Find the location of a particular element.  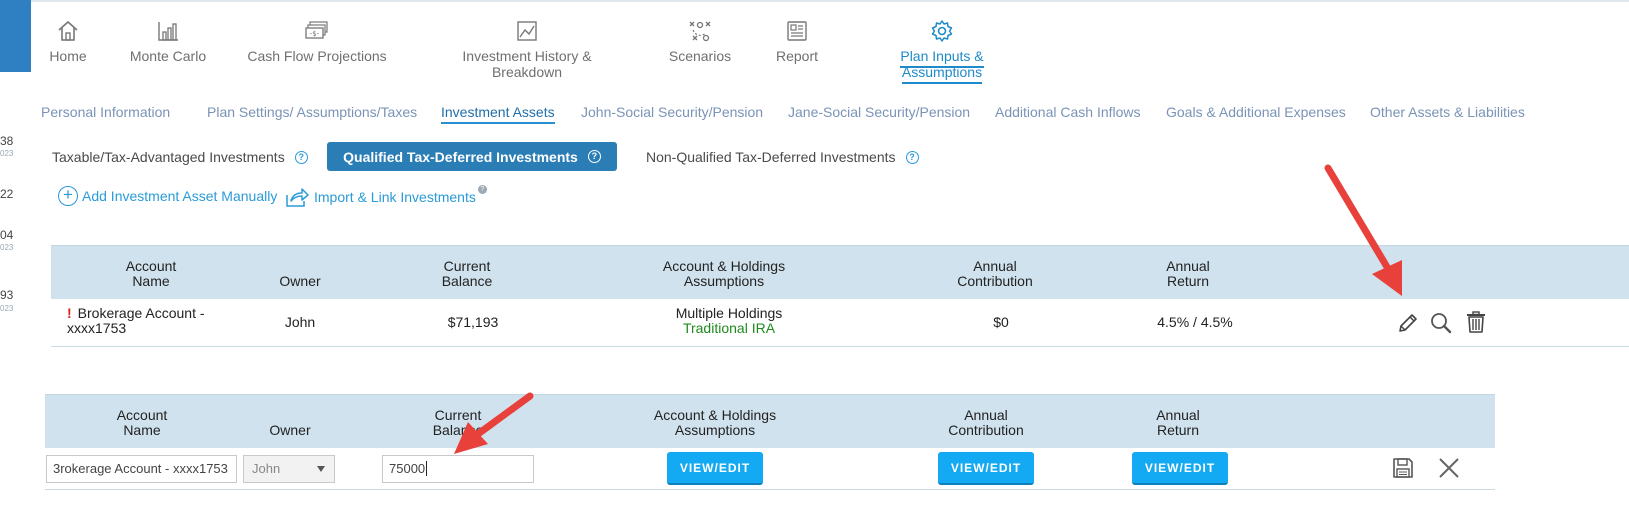

nav-scenarios: Scenarios is located at coordinates (700, 41).